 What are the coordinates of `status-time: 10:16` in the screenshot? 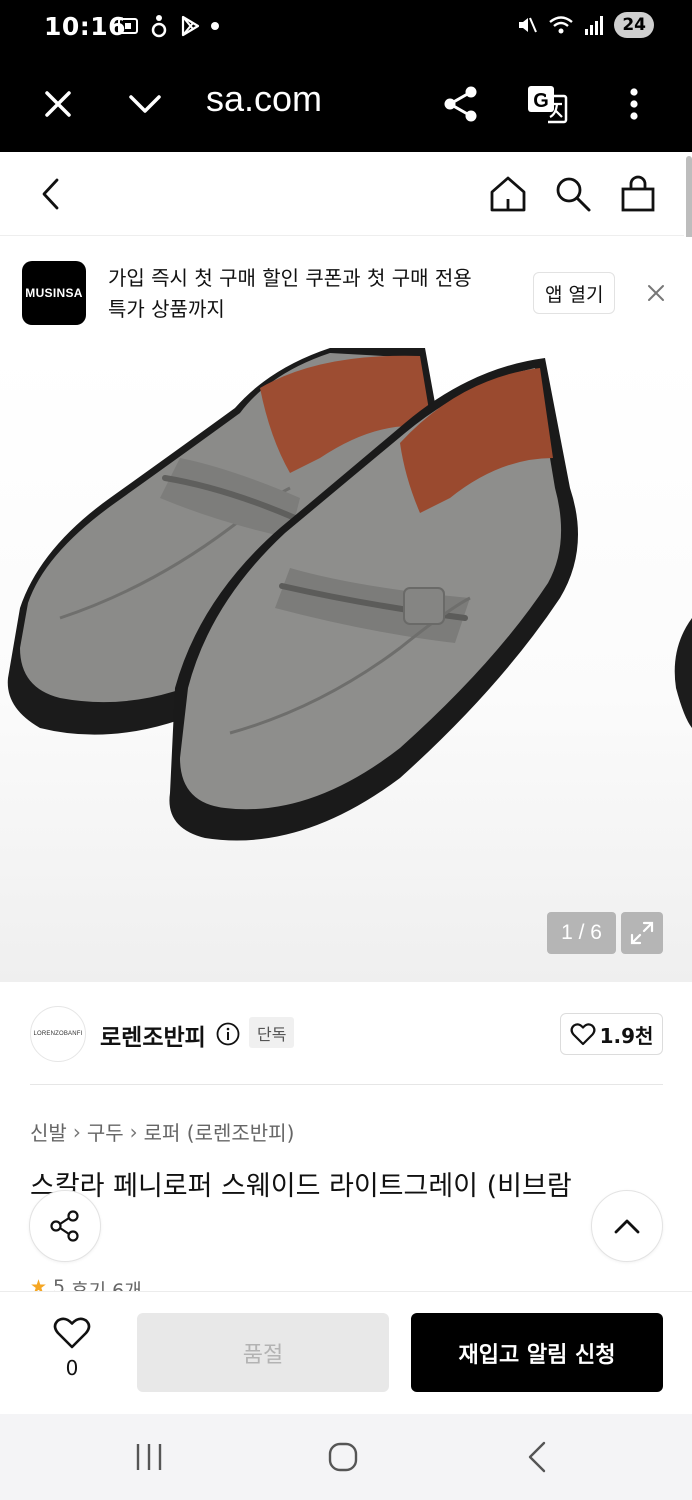 It's located at (85, 26).